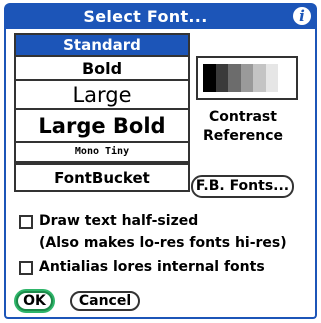 This screenshot has height=323, width=321. Describe the element at coordinates (102, 153) in the screenshot. I see `font-item-mono-tiny: Mono Tiny` at that location.